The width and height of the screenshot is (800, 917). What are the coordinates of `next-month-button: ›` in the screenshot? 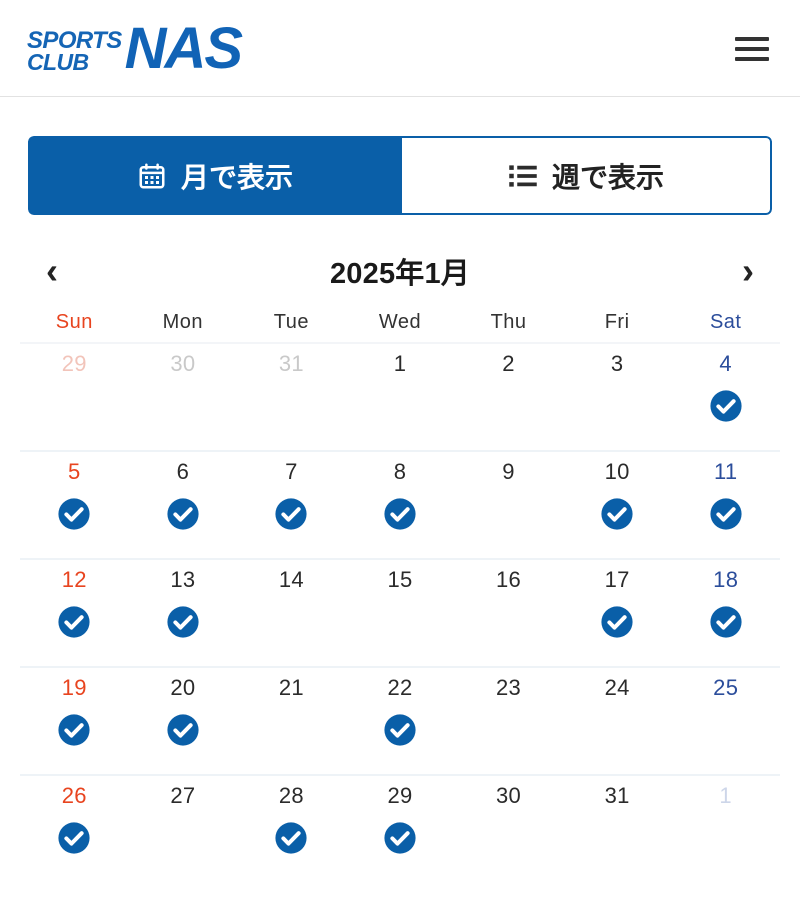 It's located at (748, 271).